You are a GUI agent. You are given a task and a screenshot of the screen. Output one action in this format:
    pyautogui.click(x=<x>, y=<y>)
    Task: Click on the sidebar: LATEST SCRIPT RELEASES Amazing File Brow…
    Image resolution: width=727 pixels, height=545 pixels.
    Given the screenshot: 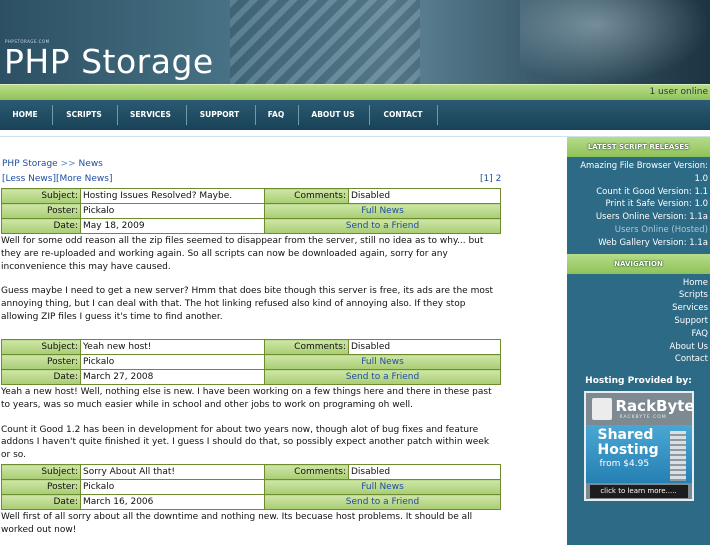 What is the action you would take?
    pyautogui.click(x=638, y=341)
    